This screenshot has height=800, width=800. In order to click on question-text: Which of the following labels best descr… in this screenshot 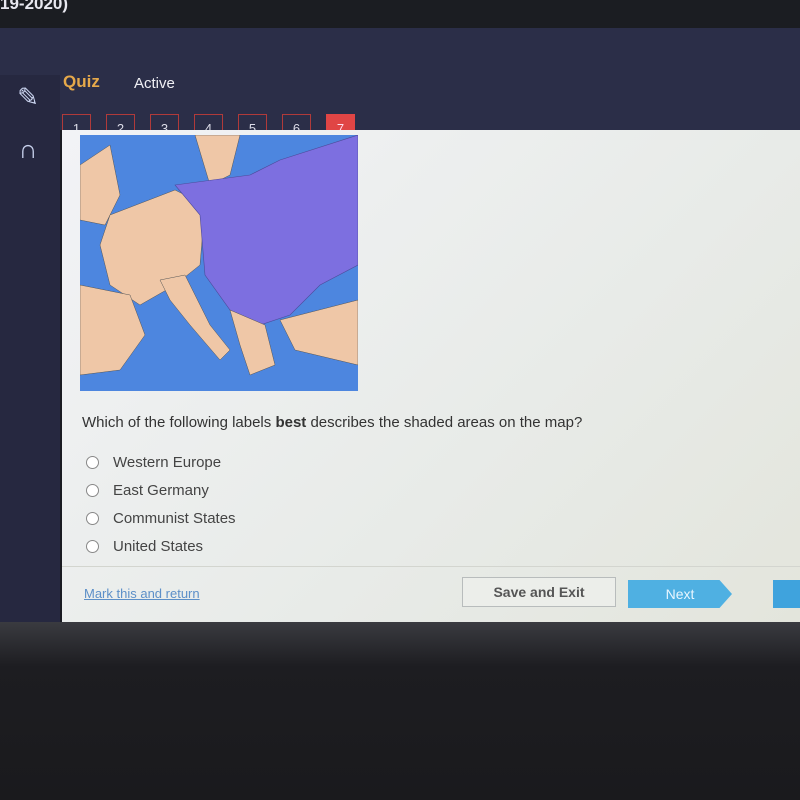, I will do `click(332, 422)`.